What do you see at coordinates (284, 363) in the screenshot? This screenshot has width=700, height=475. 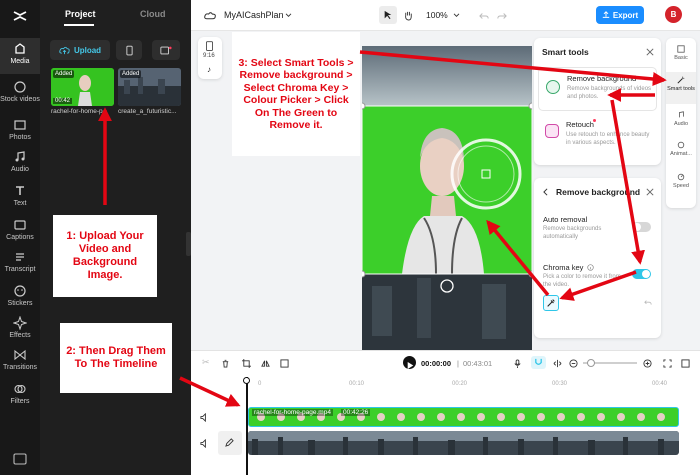 I see `freeze-icon` at bounding box center [284, 363].